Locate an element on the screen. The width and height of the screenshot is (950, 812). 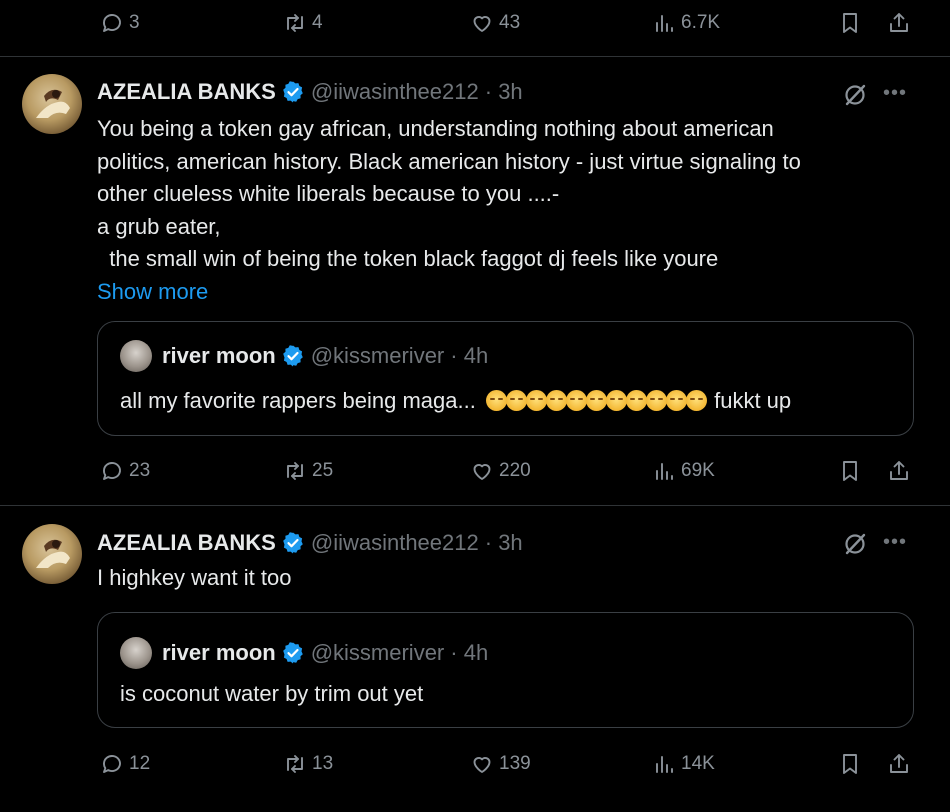
quoted-text-end: fukkt up is located at coordinates (753, 400).